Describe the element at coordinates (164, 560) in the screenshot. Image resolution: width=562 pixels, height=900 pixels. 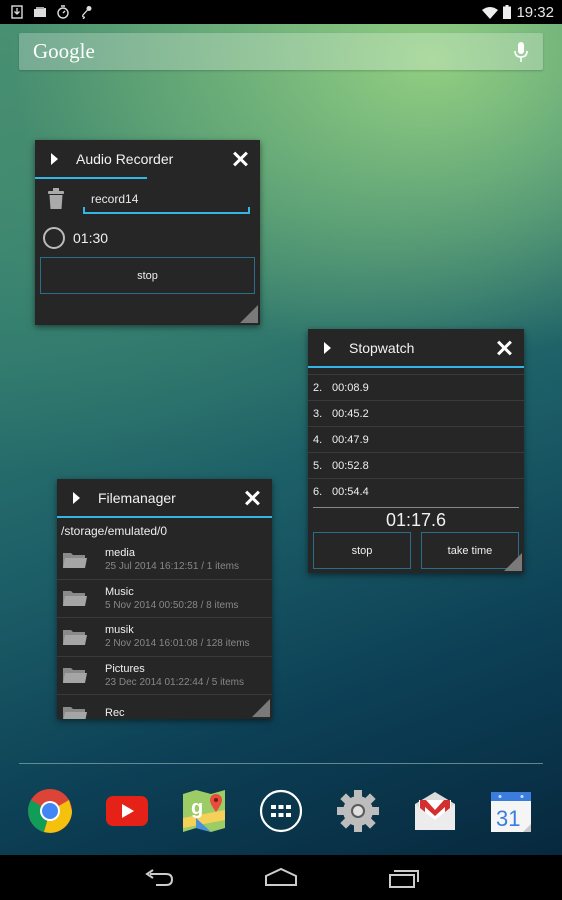
I see `file-list-item: media 25 Jul 2014 16:12:51 / 1 items` at that location.